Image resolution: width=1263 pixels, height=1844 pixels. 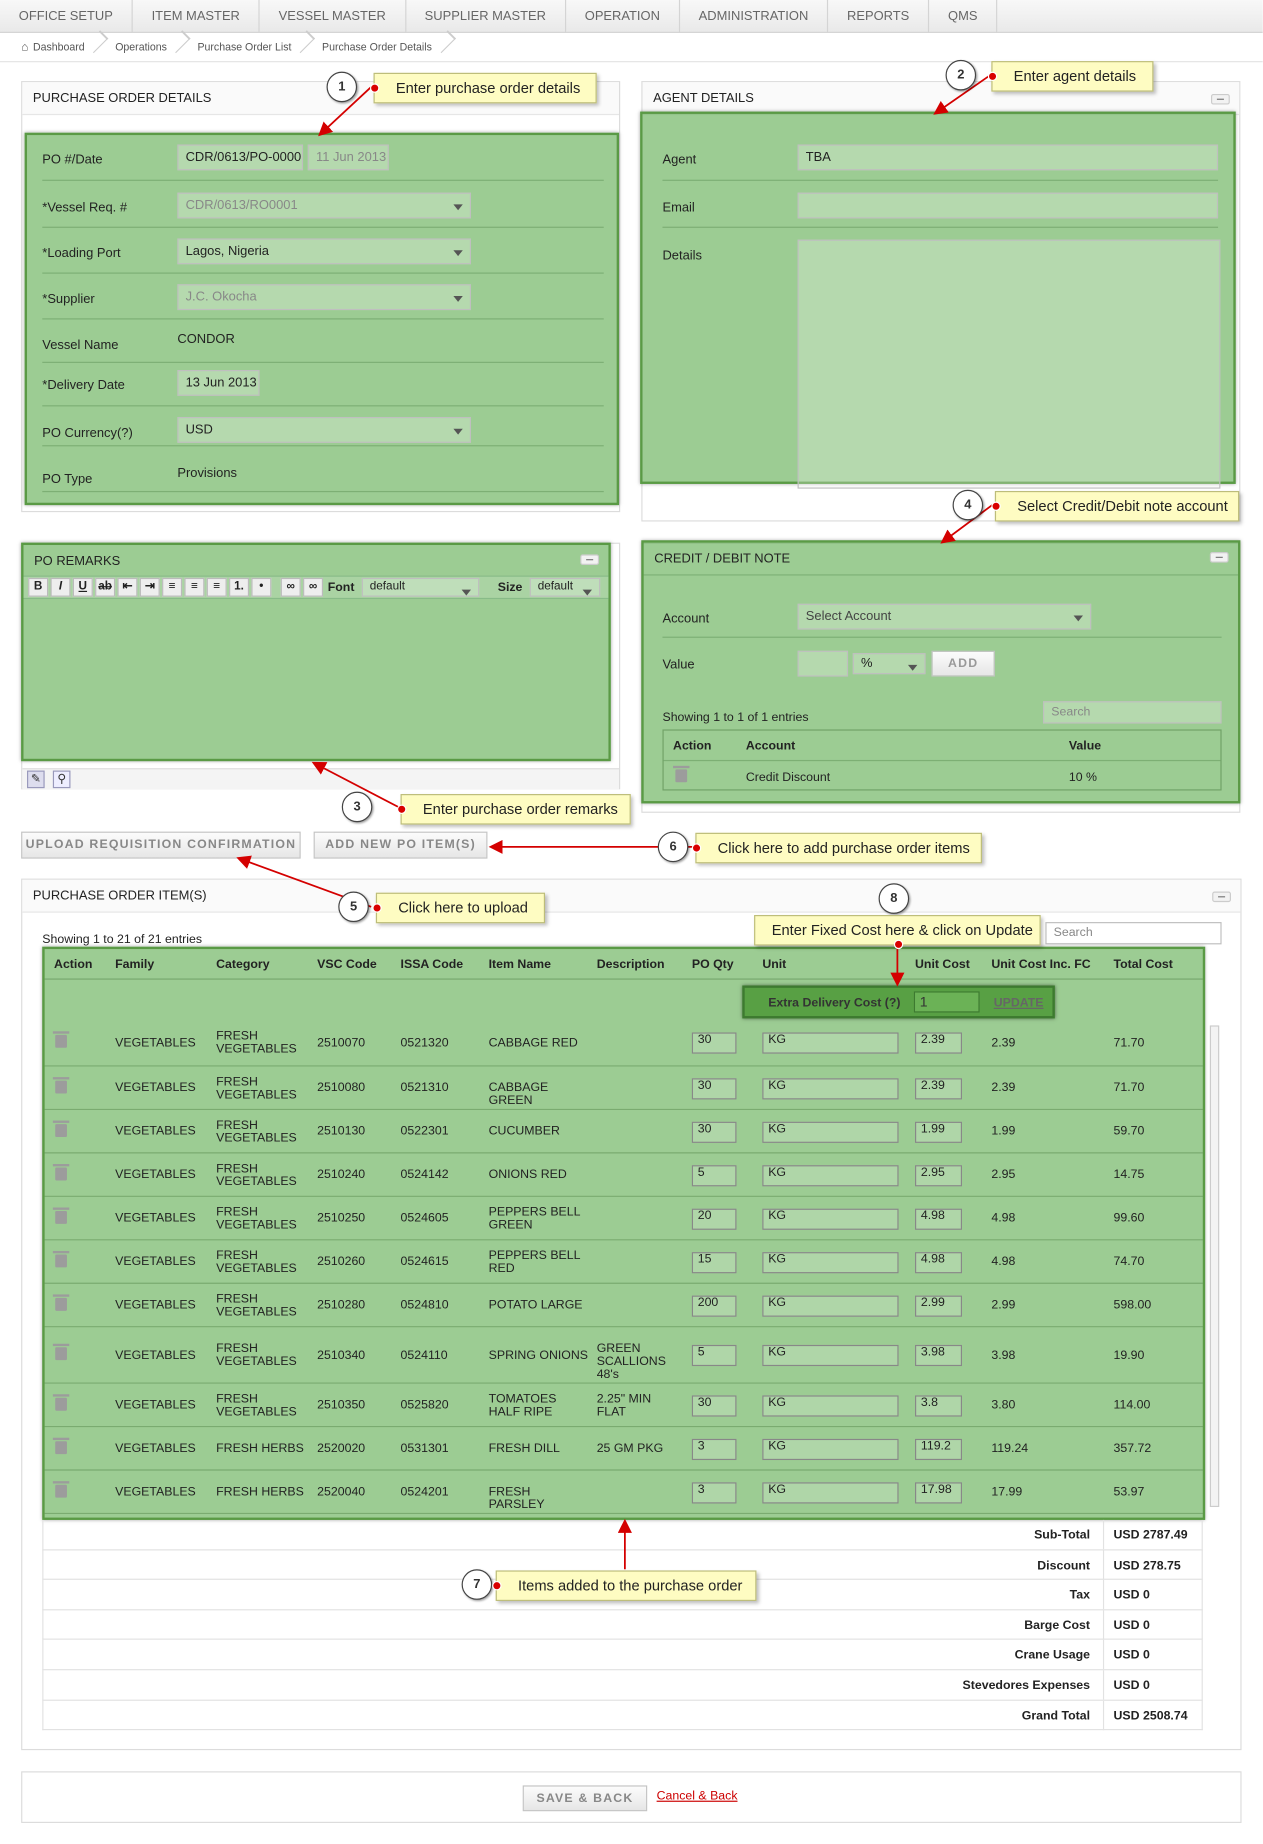 I want to click on underline-icon: U, so click(x=82, y=587).